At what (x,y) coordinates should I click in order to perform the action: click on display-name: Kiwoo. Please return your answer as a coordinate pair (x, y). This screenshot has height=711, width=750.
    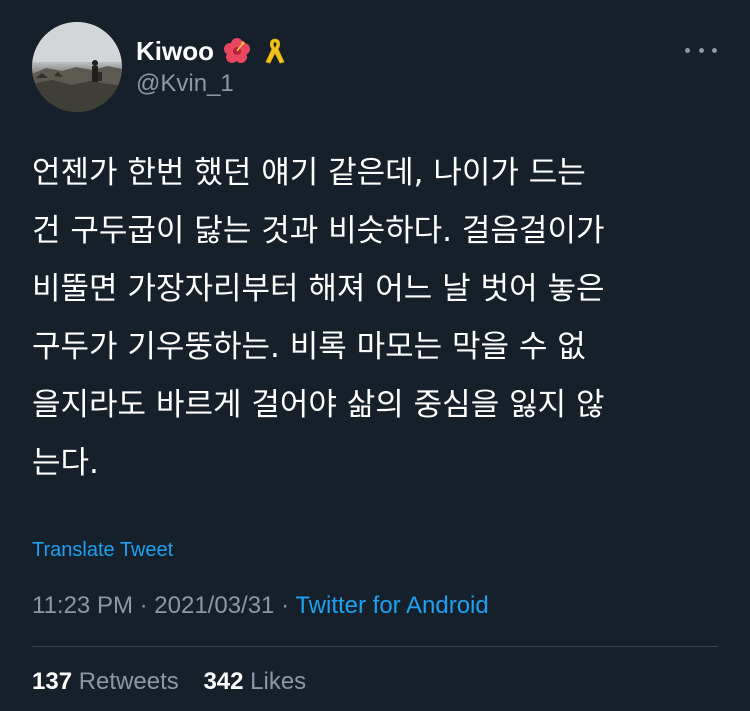
    Looking at the image, I should click on (175, 51).